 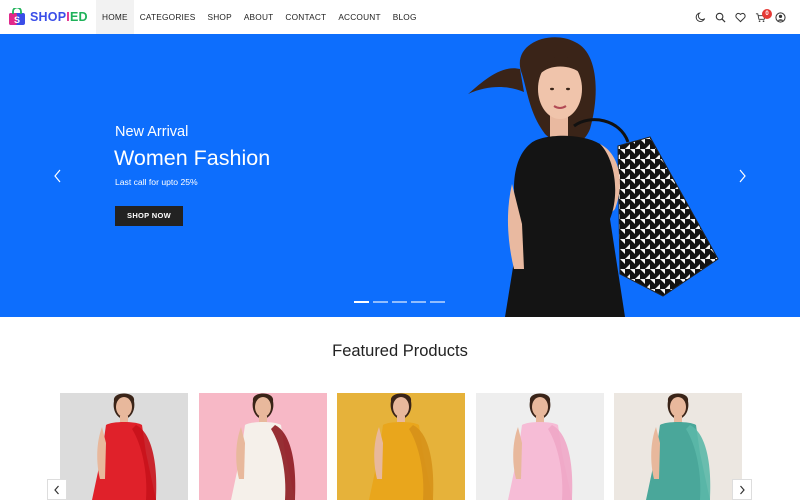 I want to click on product-card-pink-kurta, so click(x=539, y=446).